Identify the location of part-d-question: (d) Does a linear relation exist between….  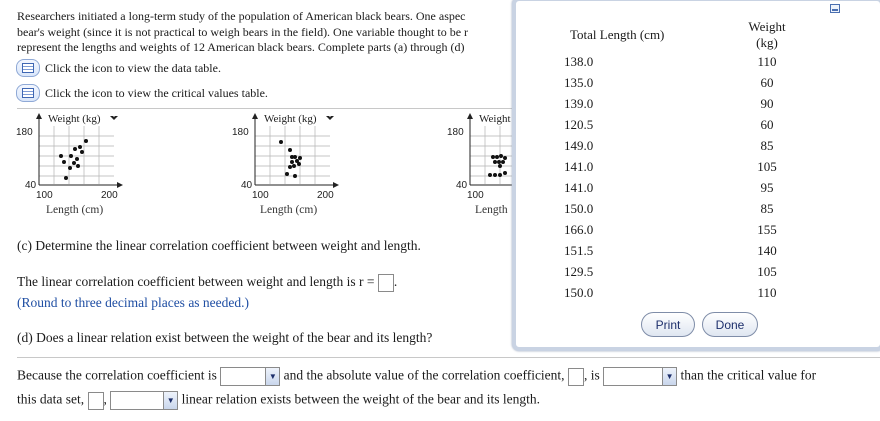
(225, 337).